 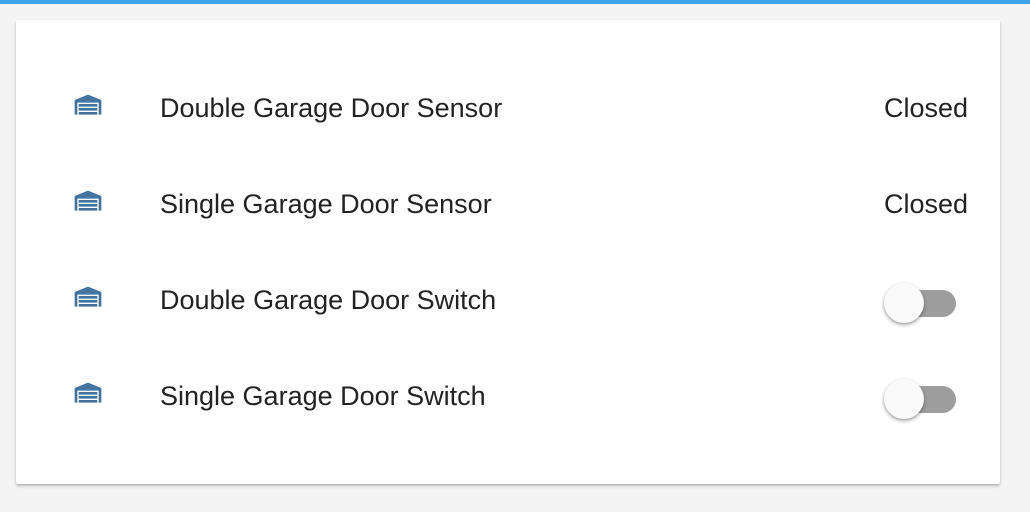 What do you see at coordinates (323, 396) in the screenshot?
I see `entity-name: Single Garage Door Switch` at bounding box center [323, 396].